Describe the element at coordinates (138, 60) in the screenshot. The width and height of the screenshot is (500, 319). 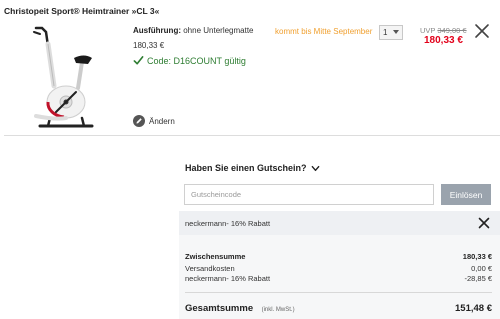
I see `check-icon` at that location.